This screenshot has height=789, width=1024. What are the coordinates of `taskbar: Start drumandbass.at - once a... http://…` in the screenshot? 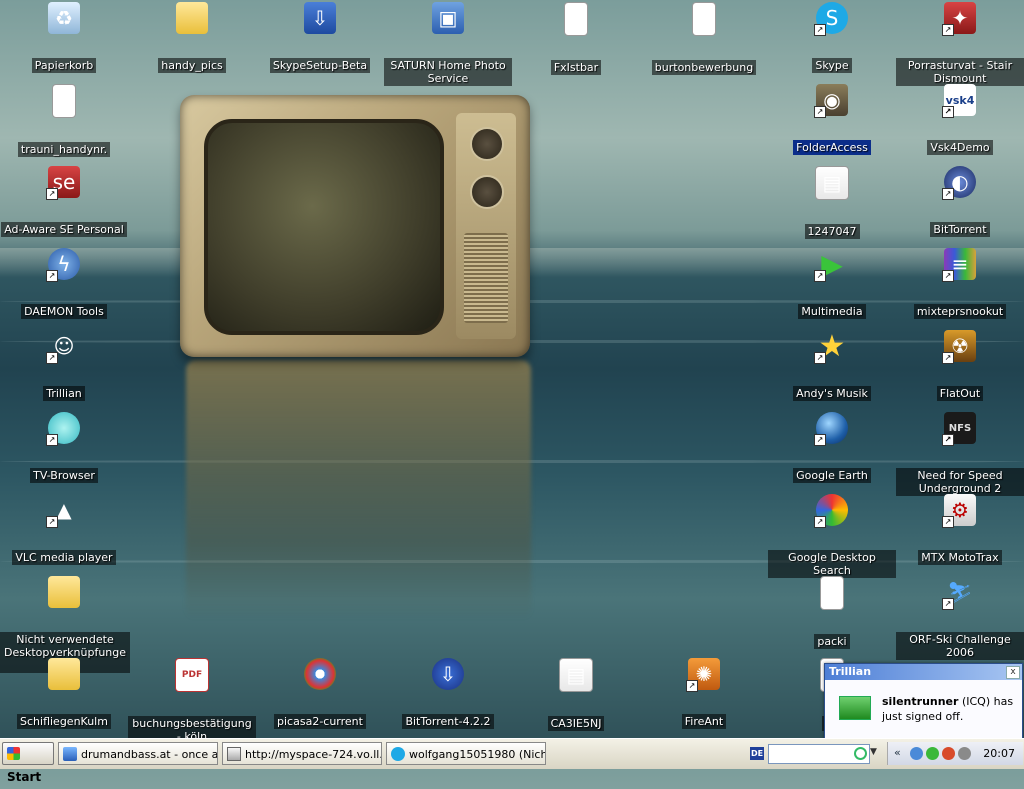 It's located at (512, 761).